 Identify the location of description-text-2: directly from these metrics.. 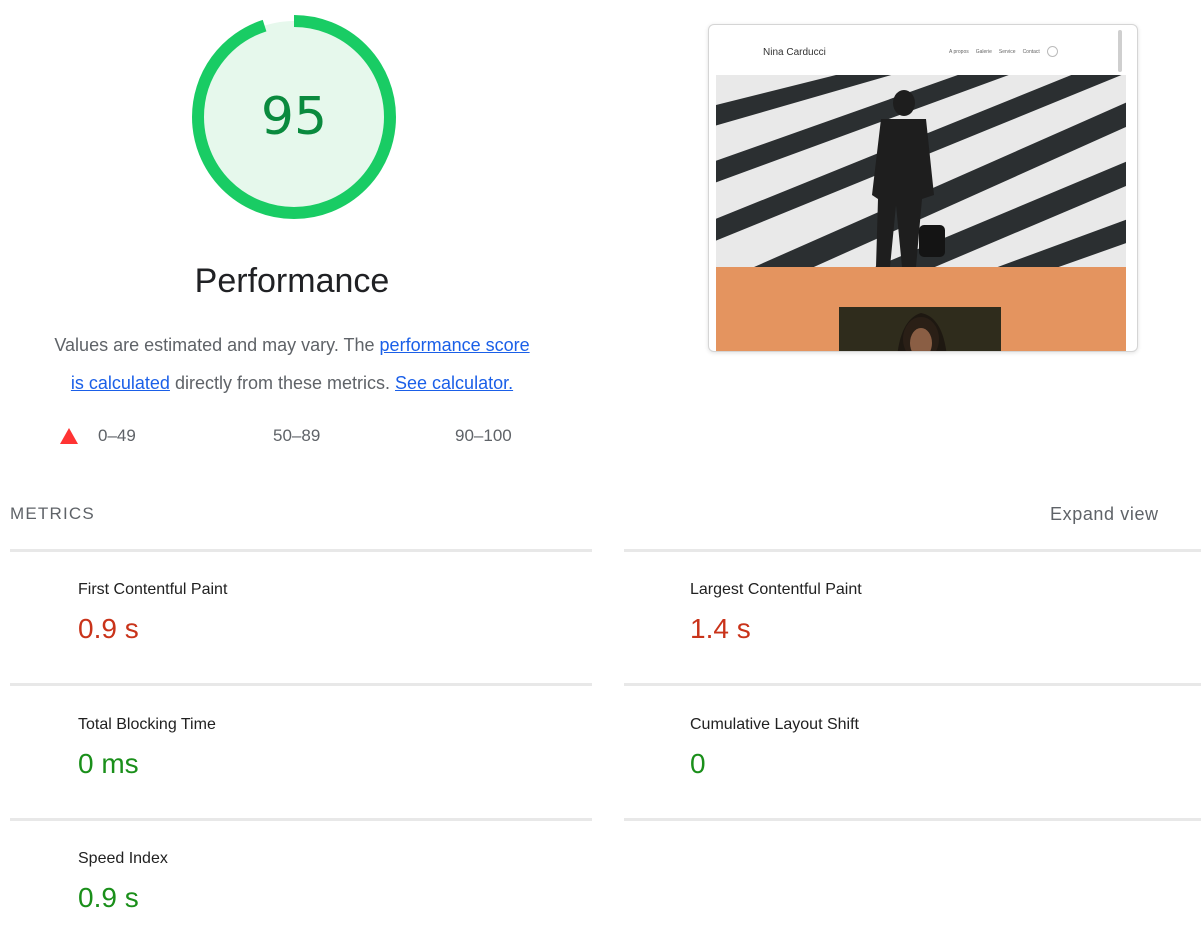
(282, 383).